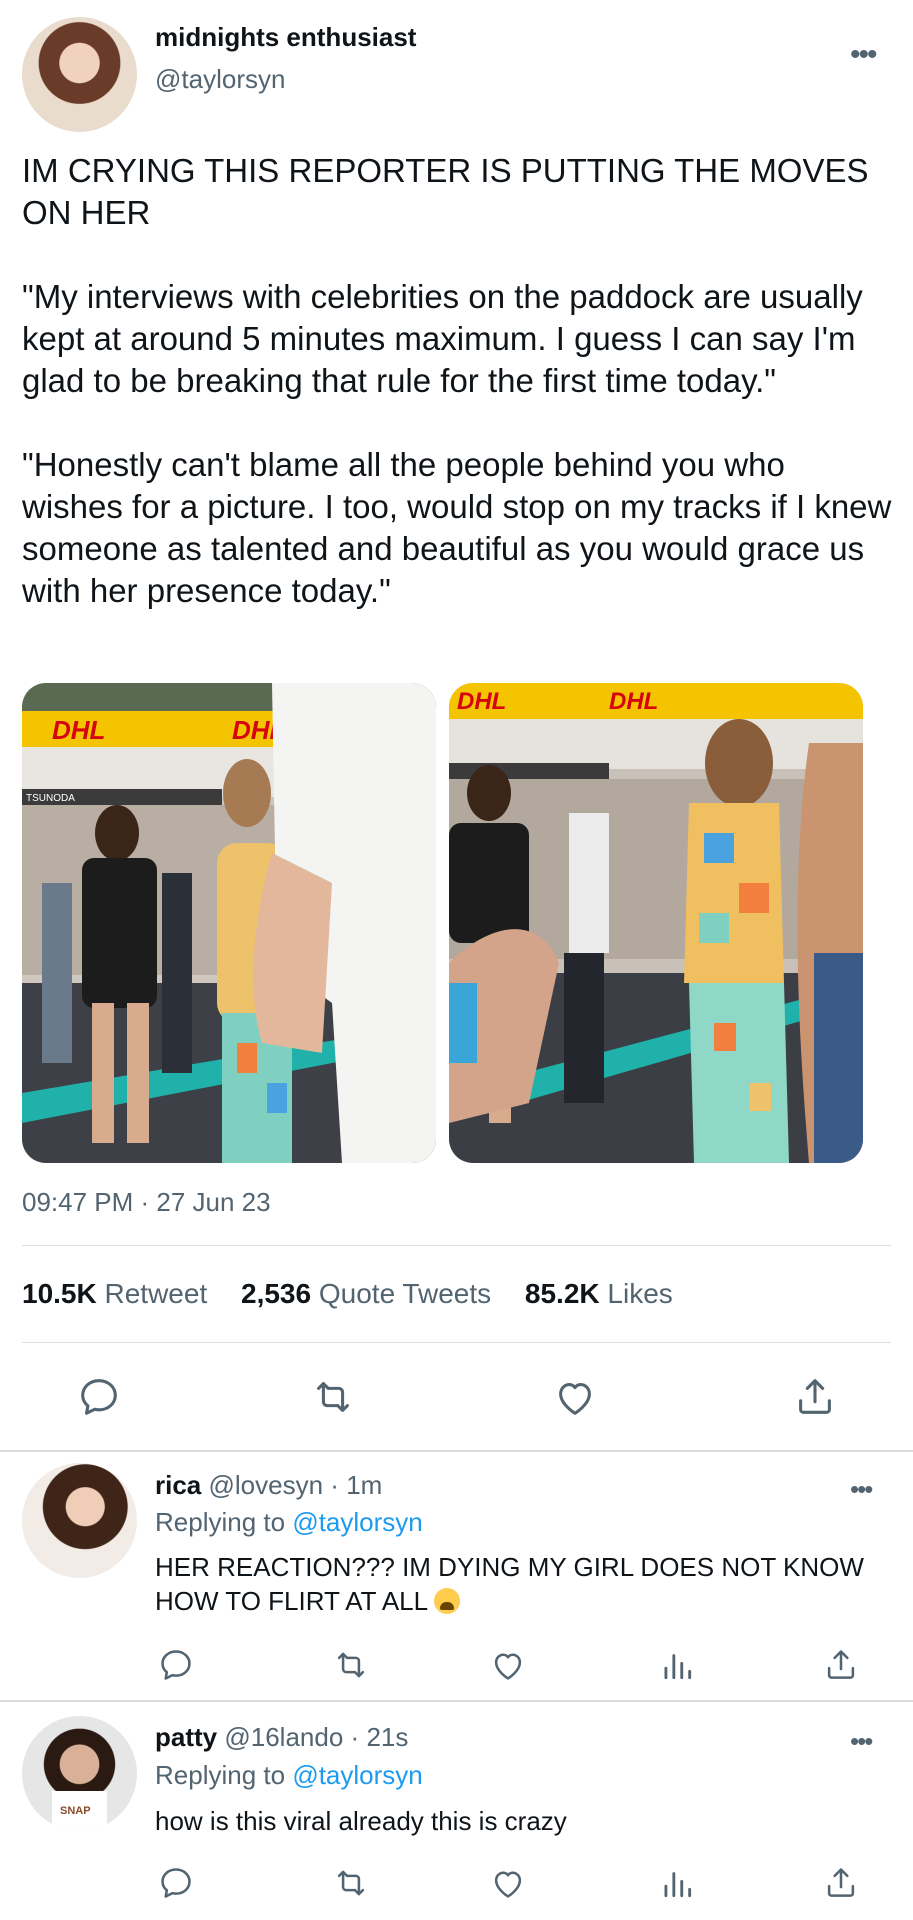 This screenshot has height=1920, width=913. I want to click on reply-time: 21s, so click(387, 1737).